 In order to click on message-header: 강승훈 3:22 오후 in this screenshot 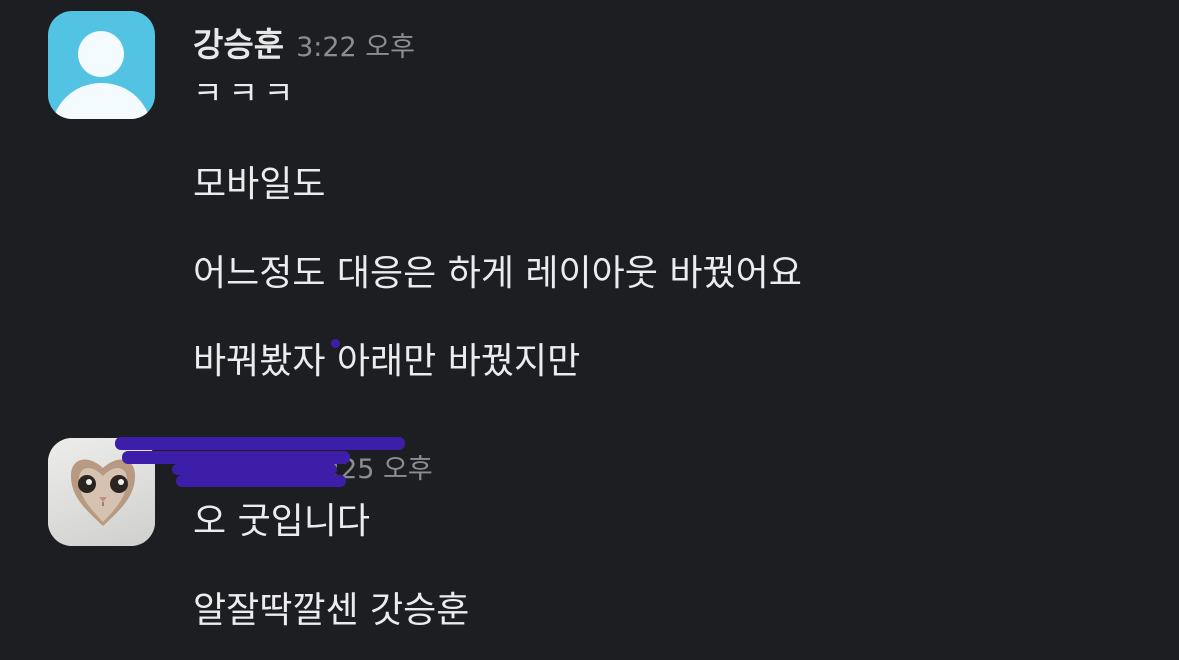, I will do `click(304, 42)`.